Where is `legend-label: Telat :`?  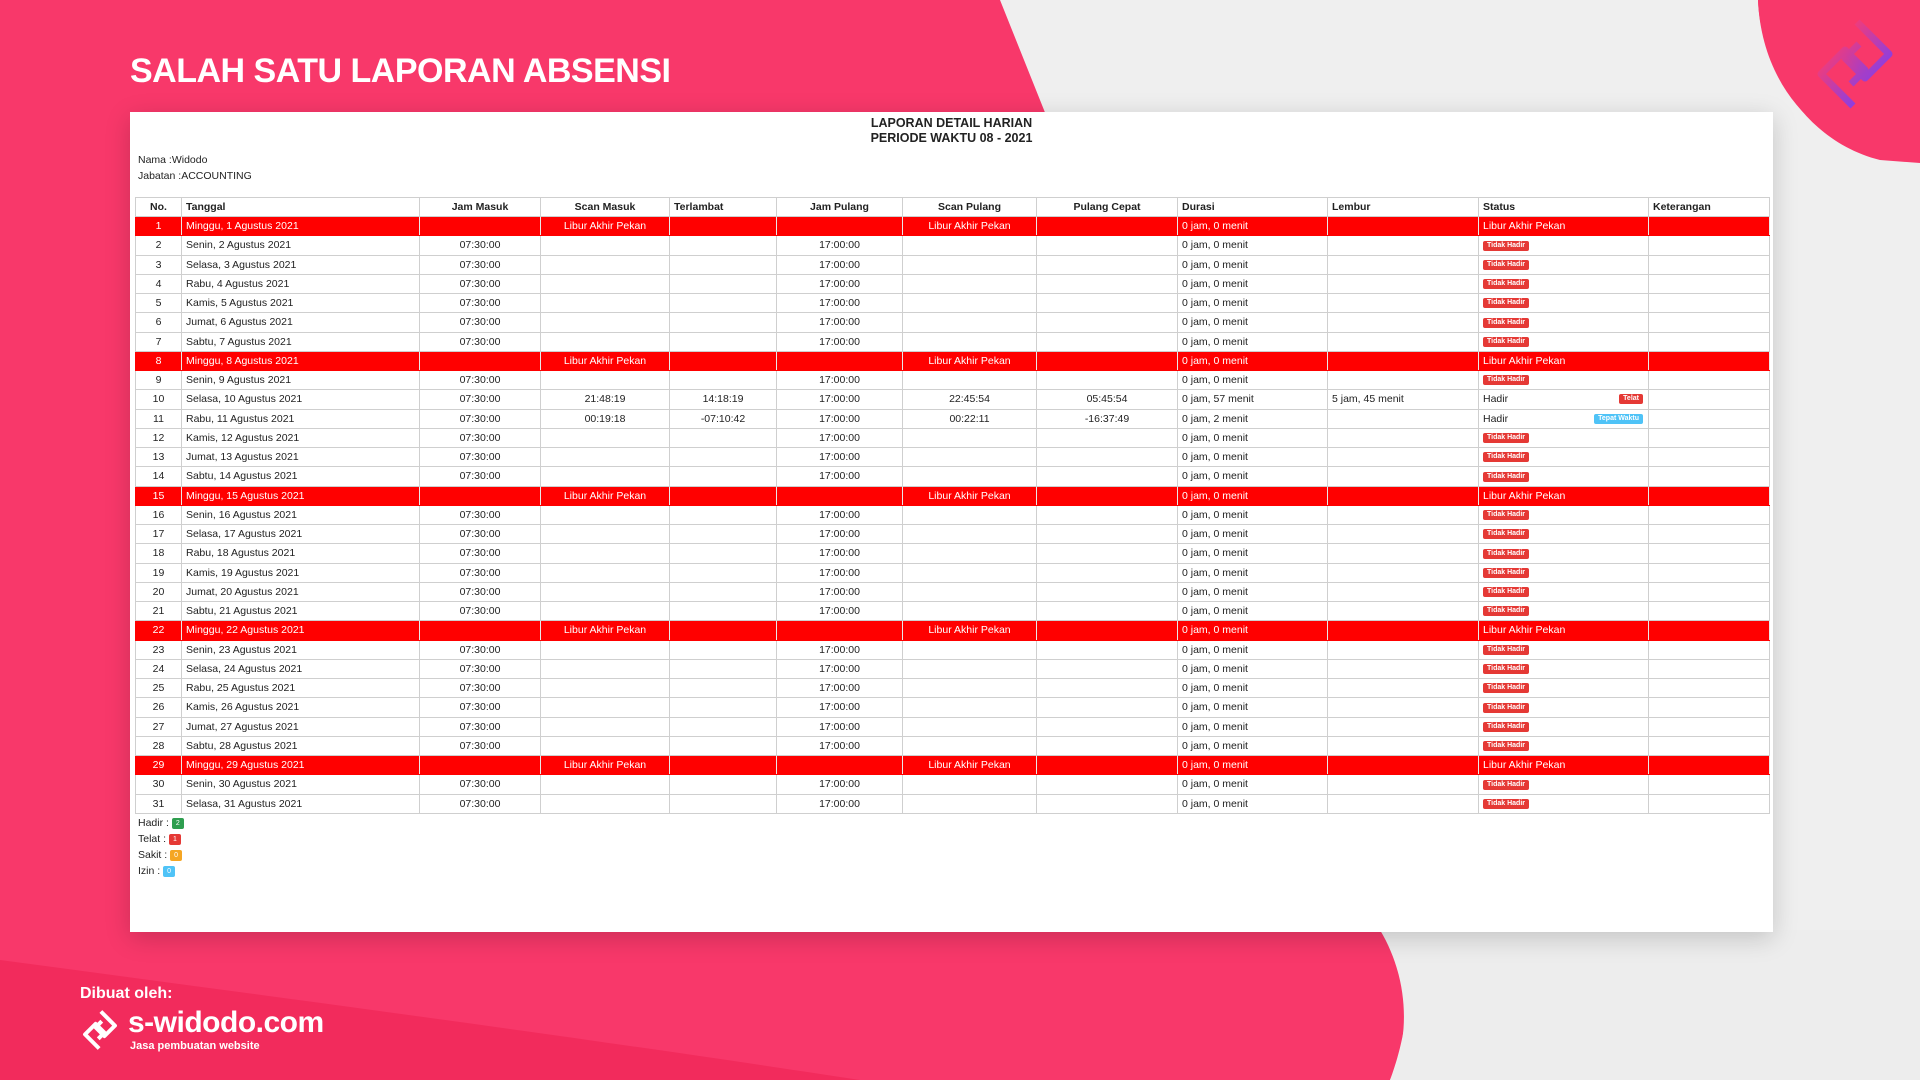 legend-label: Telat : is located at coordinates (153, 839).